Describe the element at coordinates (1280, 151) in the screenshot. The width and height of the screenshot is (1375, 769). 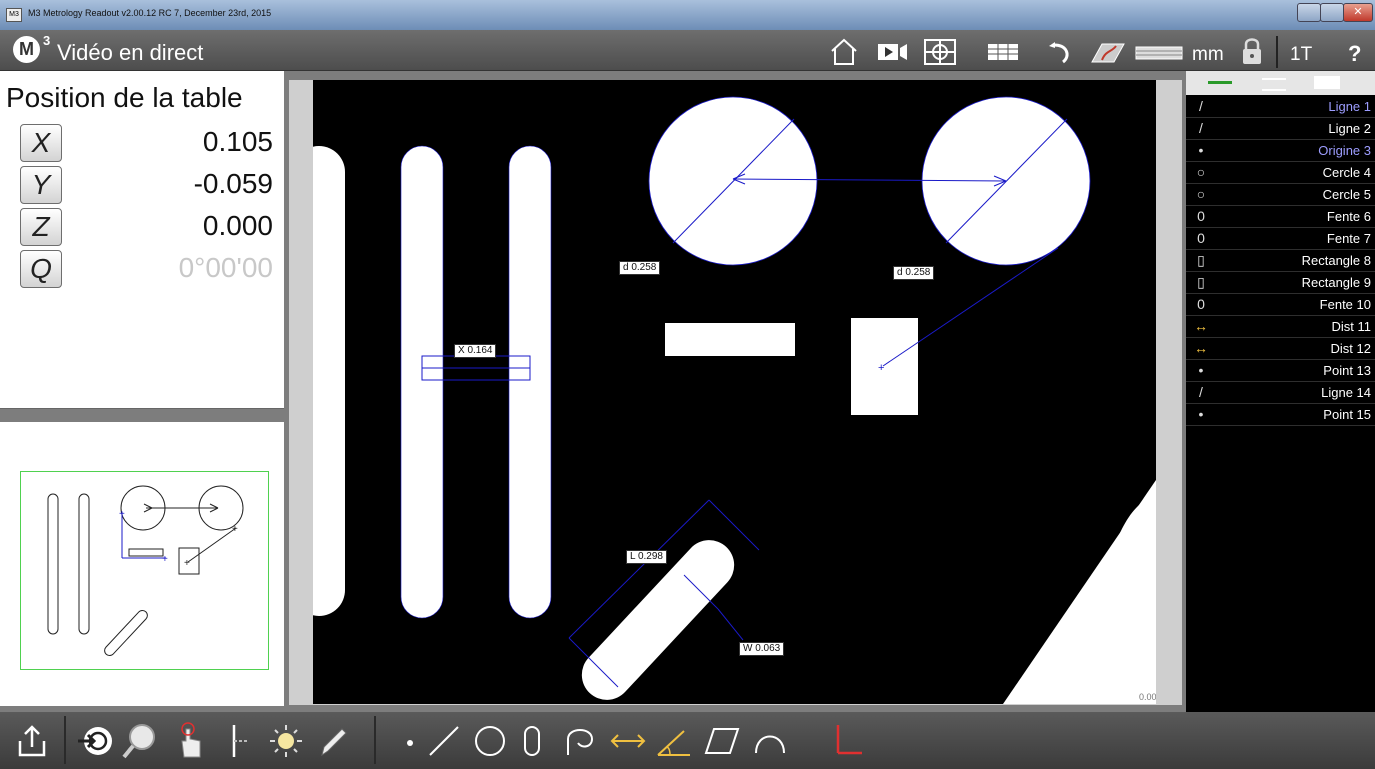
I see `feature-item: • Origine 3` at that location.